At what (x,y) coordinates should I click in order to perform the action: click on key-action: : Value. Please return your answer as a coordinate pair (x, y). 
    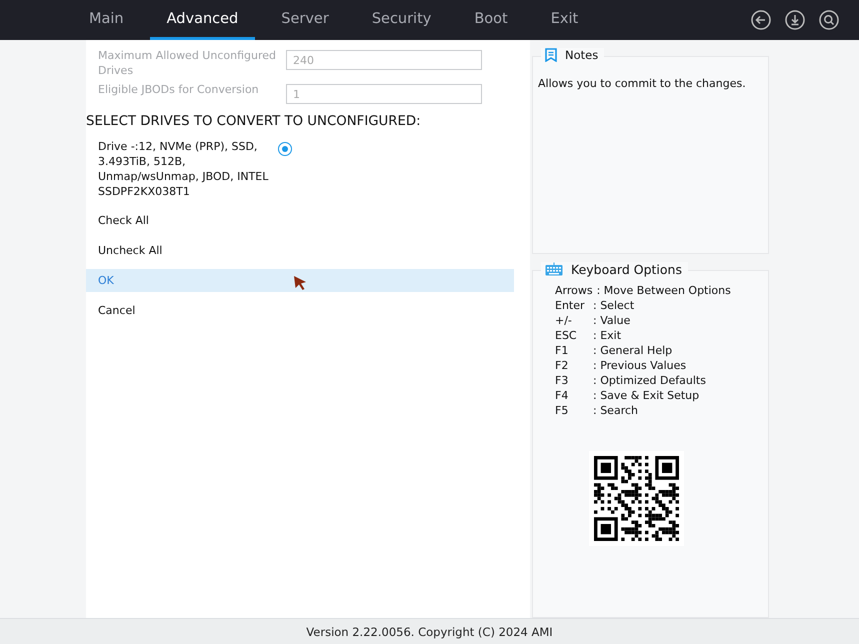
    Looking at the image, I should click on (611, 320).